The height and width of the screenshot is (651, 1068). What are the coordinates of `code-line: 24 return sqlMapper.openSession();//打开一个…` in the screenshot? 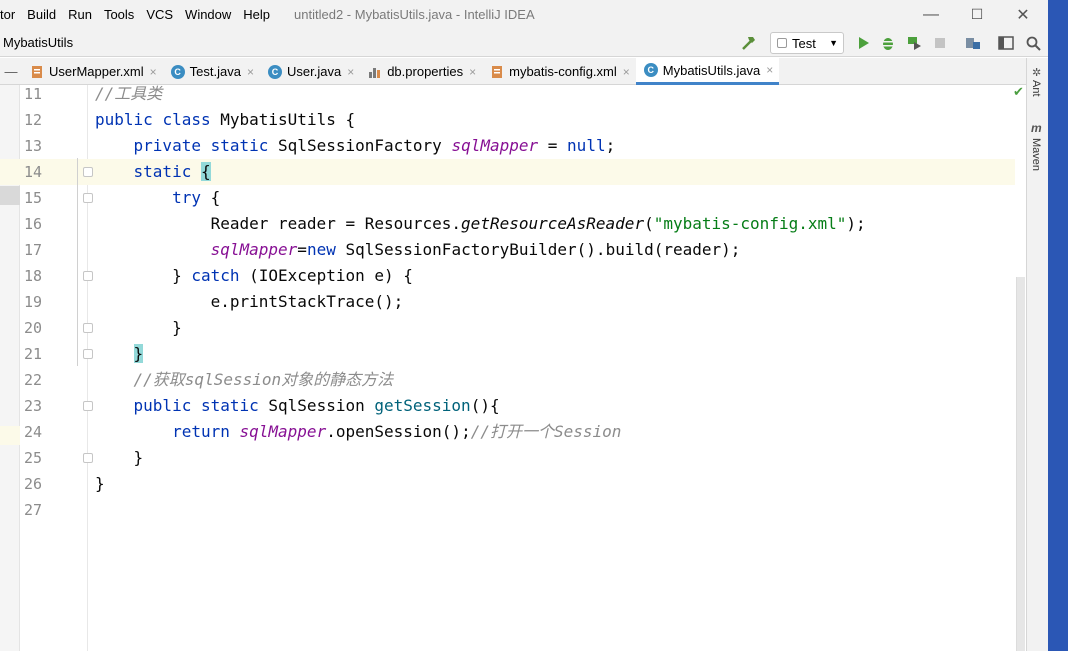 It's located at (507, 432).